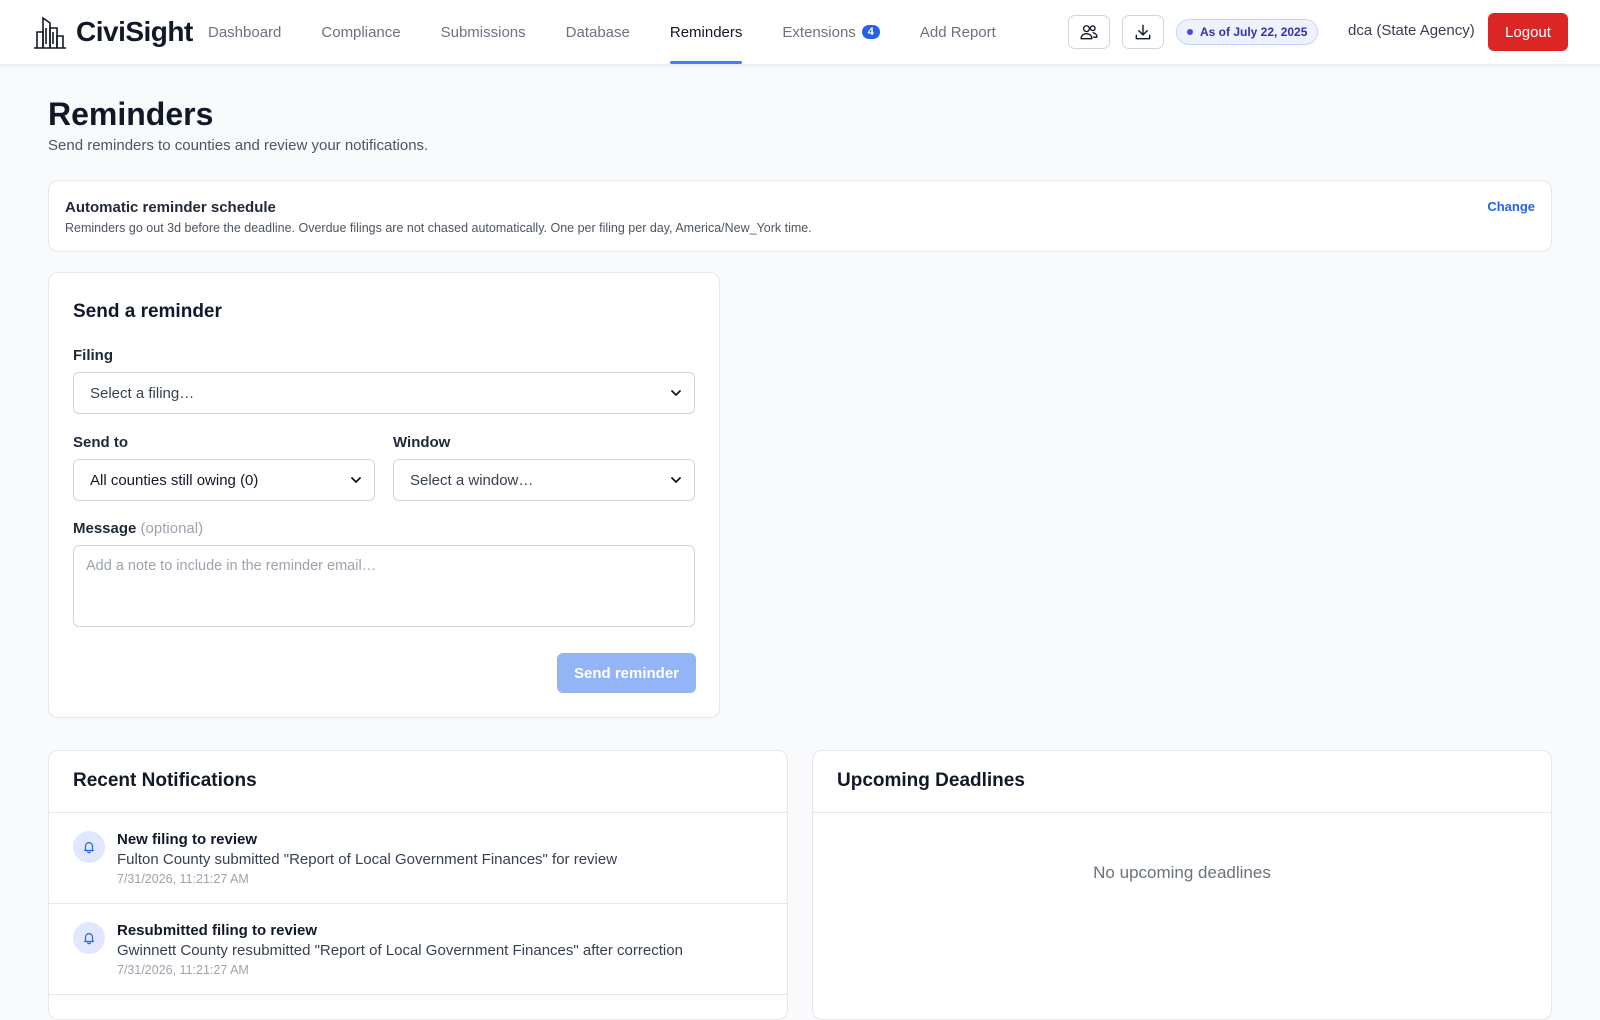 The width and height of the screenshot is (1600, 1020). Describe the element at coordinates (1528, 32) in the screenshot. I see `logout-button: Logout` at that location.